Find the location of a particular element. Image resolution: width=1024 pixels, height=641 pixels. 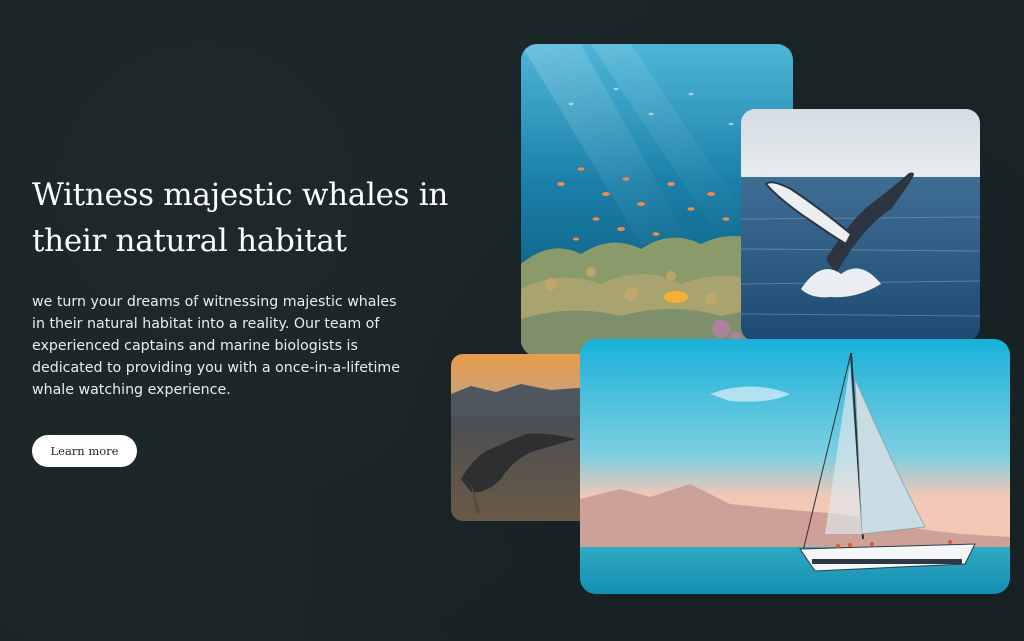

whale-tail-photo is located at coordinates (521, 437).